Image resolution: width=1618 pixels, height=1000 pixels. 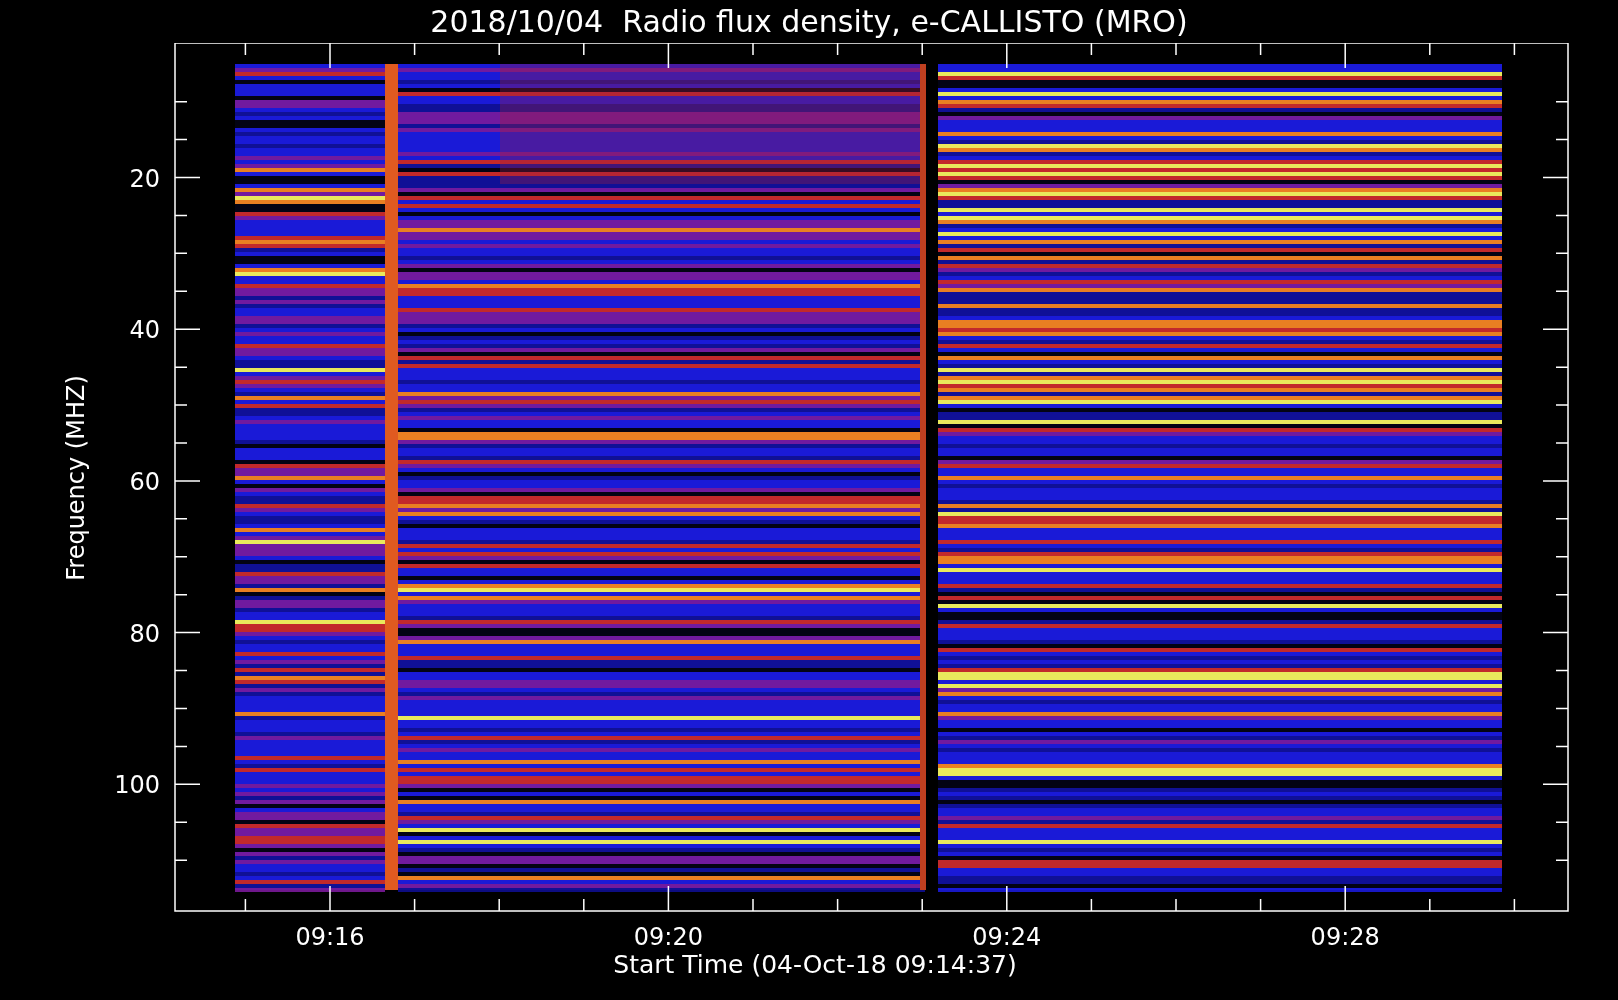 I want to click on tick-label: 80, so click(x=144, y=633).